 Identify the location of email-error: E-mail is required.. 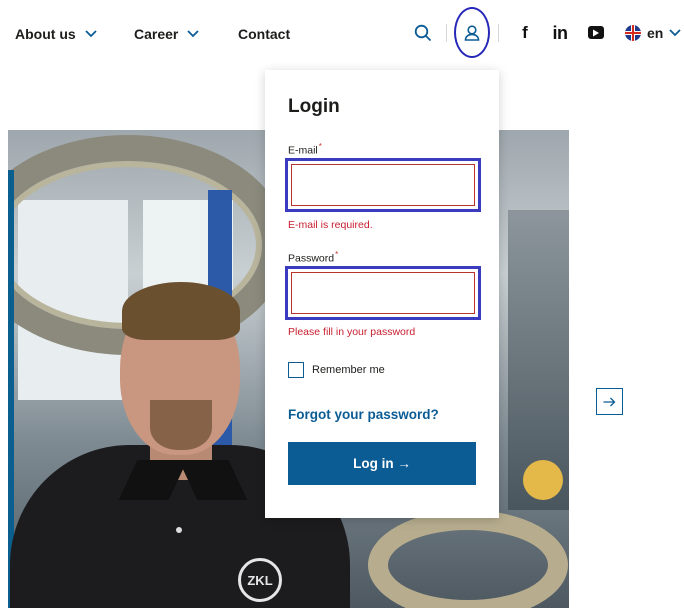
(330, 225).